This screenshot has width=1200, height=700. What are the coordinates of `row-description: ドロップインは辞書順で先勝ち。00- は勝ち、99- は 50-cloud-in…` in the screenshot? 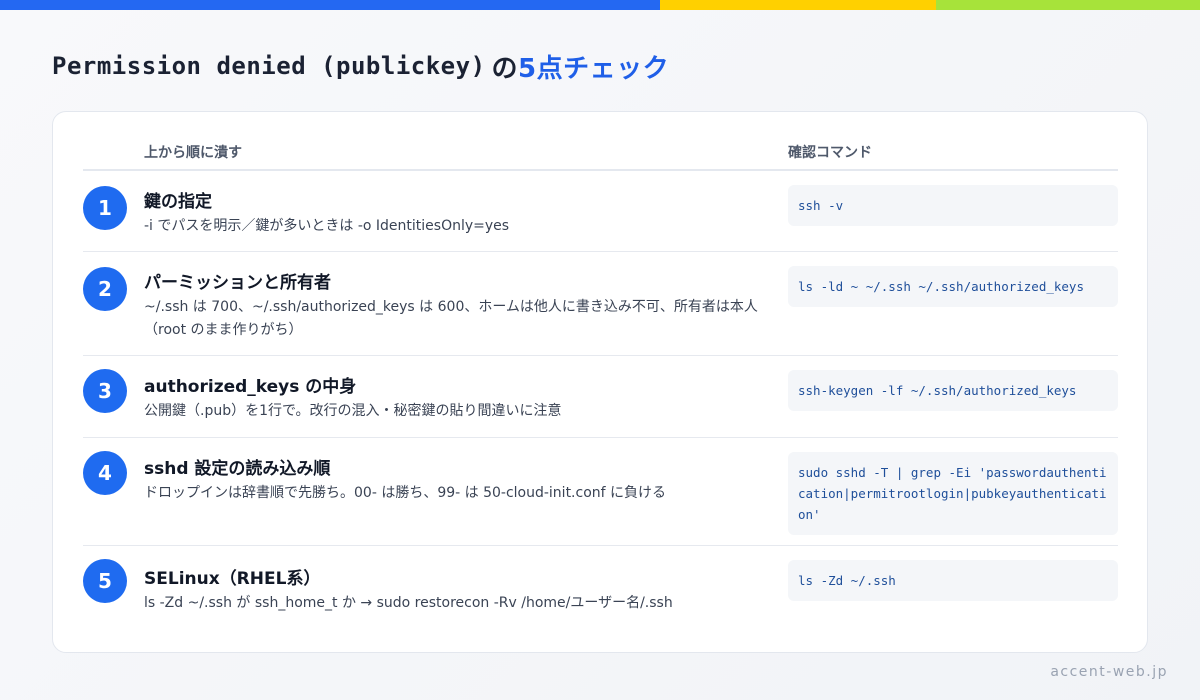 It's located at (405, 493).